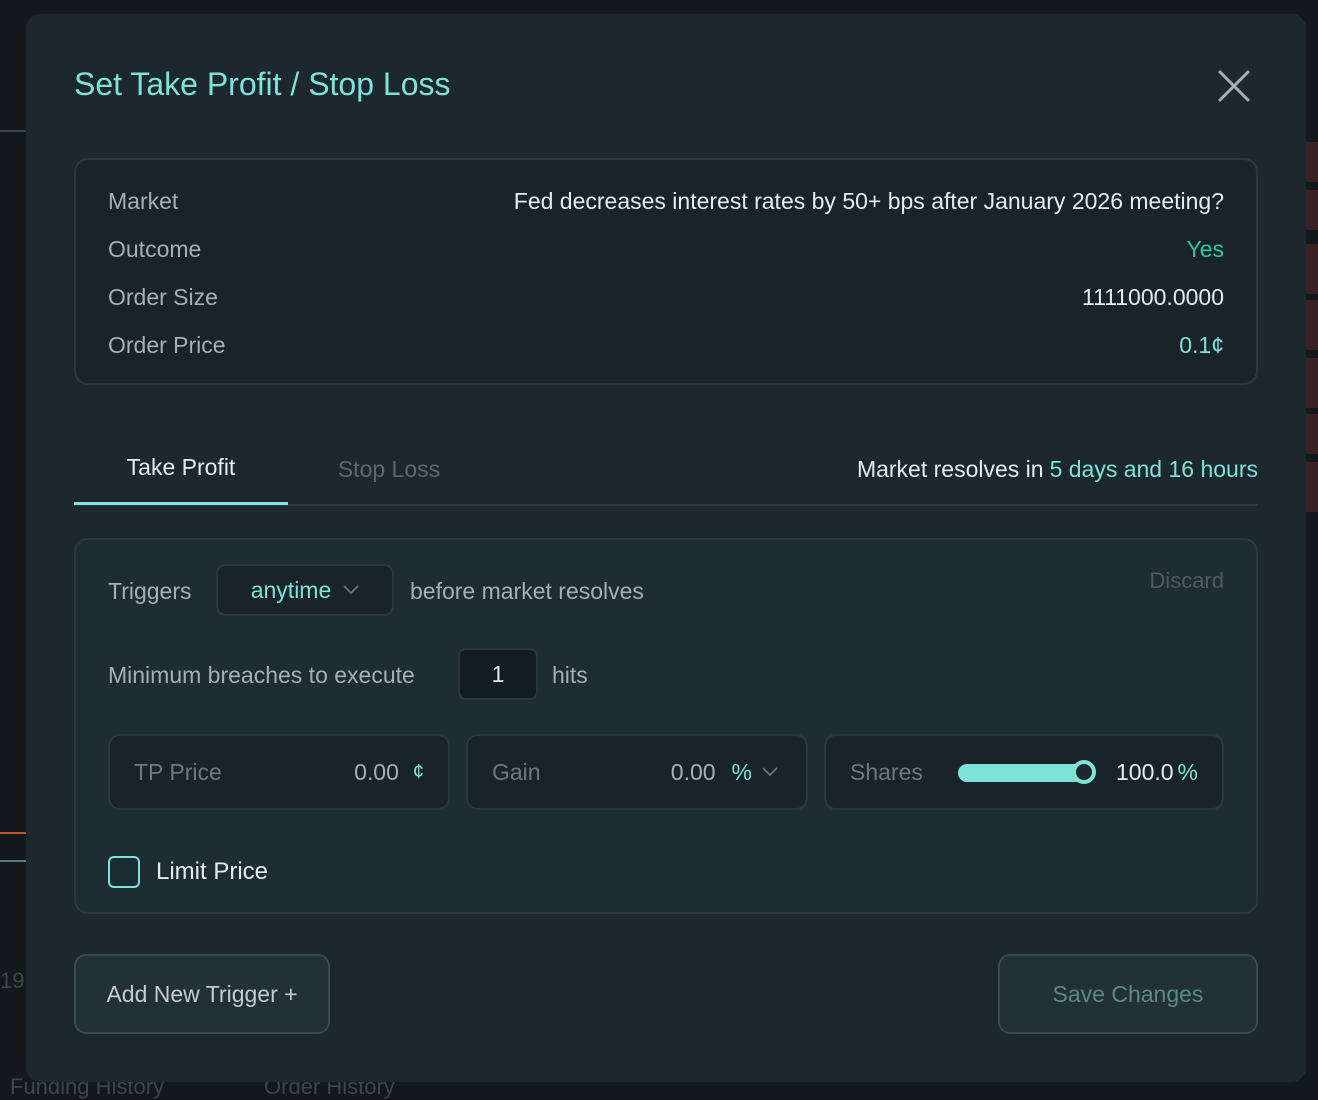 The height and width of the screenshot is (1100, 1318). Describe the element at coordinates (1144, 771) in the screenshot. I see `shares-value: 100.0` at that location.